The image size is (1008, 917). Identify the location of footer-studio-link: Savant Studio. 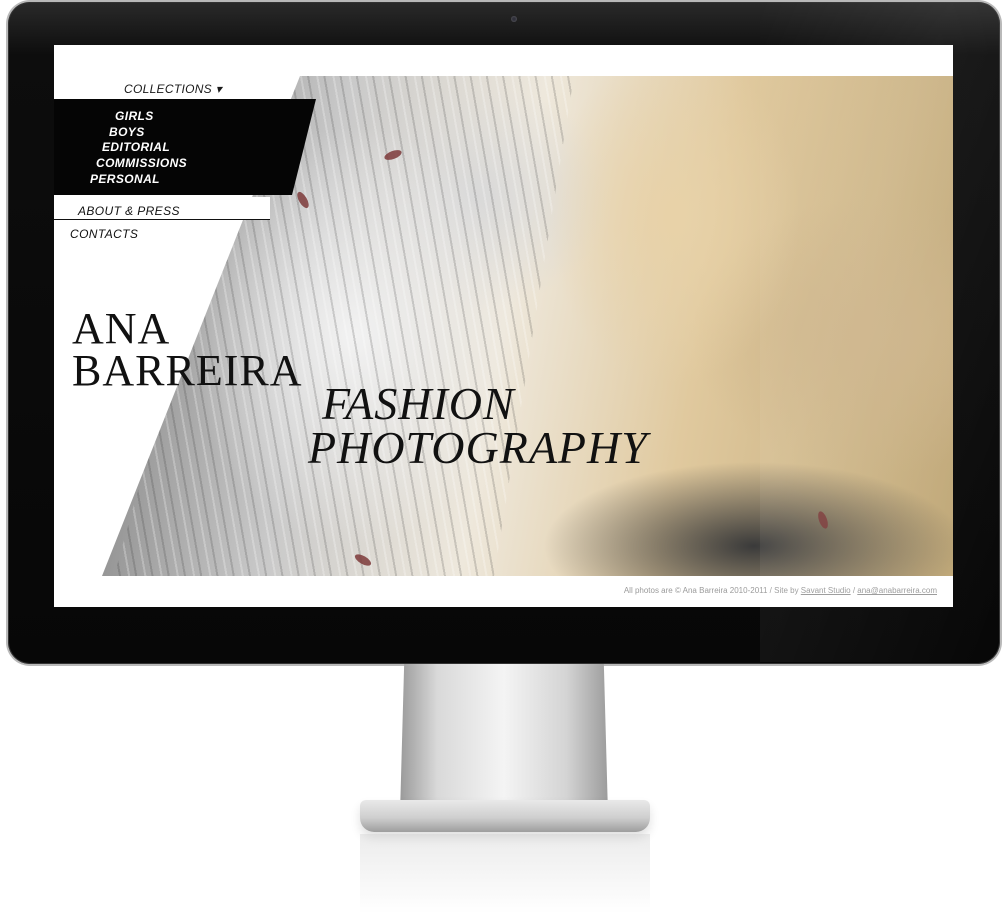
(826, 590).